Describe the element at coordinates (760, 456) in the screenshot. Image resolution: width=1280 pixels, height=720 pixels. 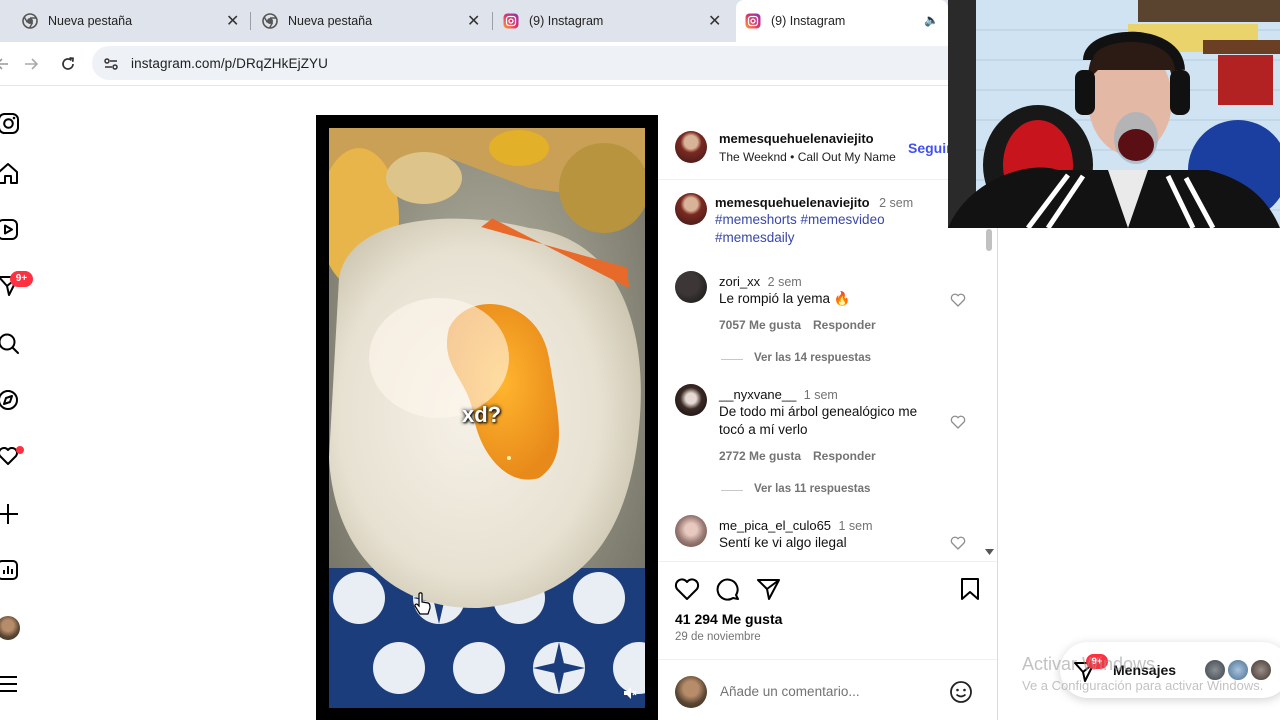
I see `comment-likes: 2772 Me gusta` at that location.